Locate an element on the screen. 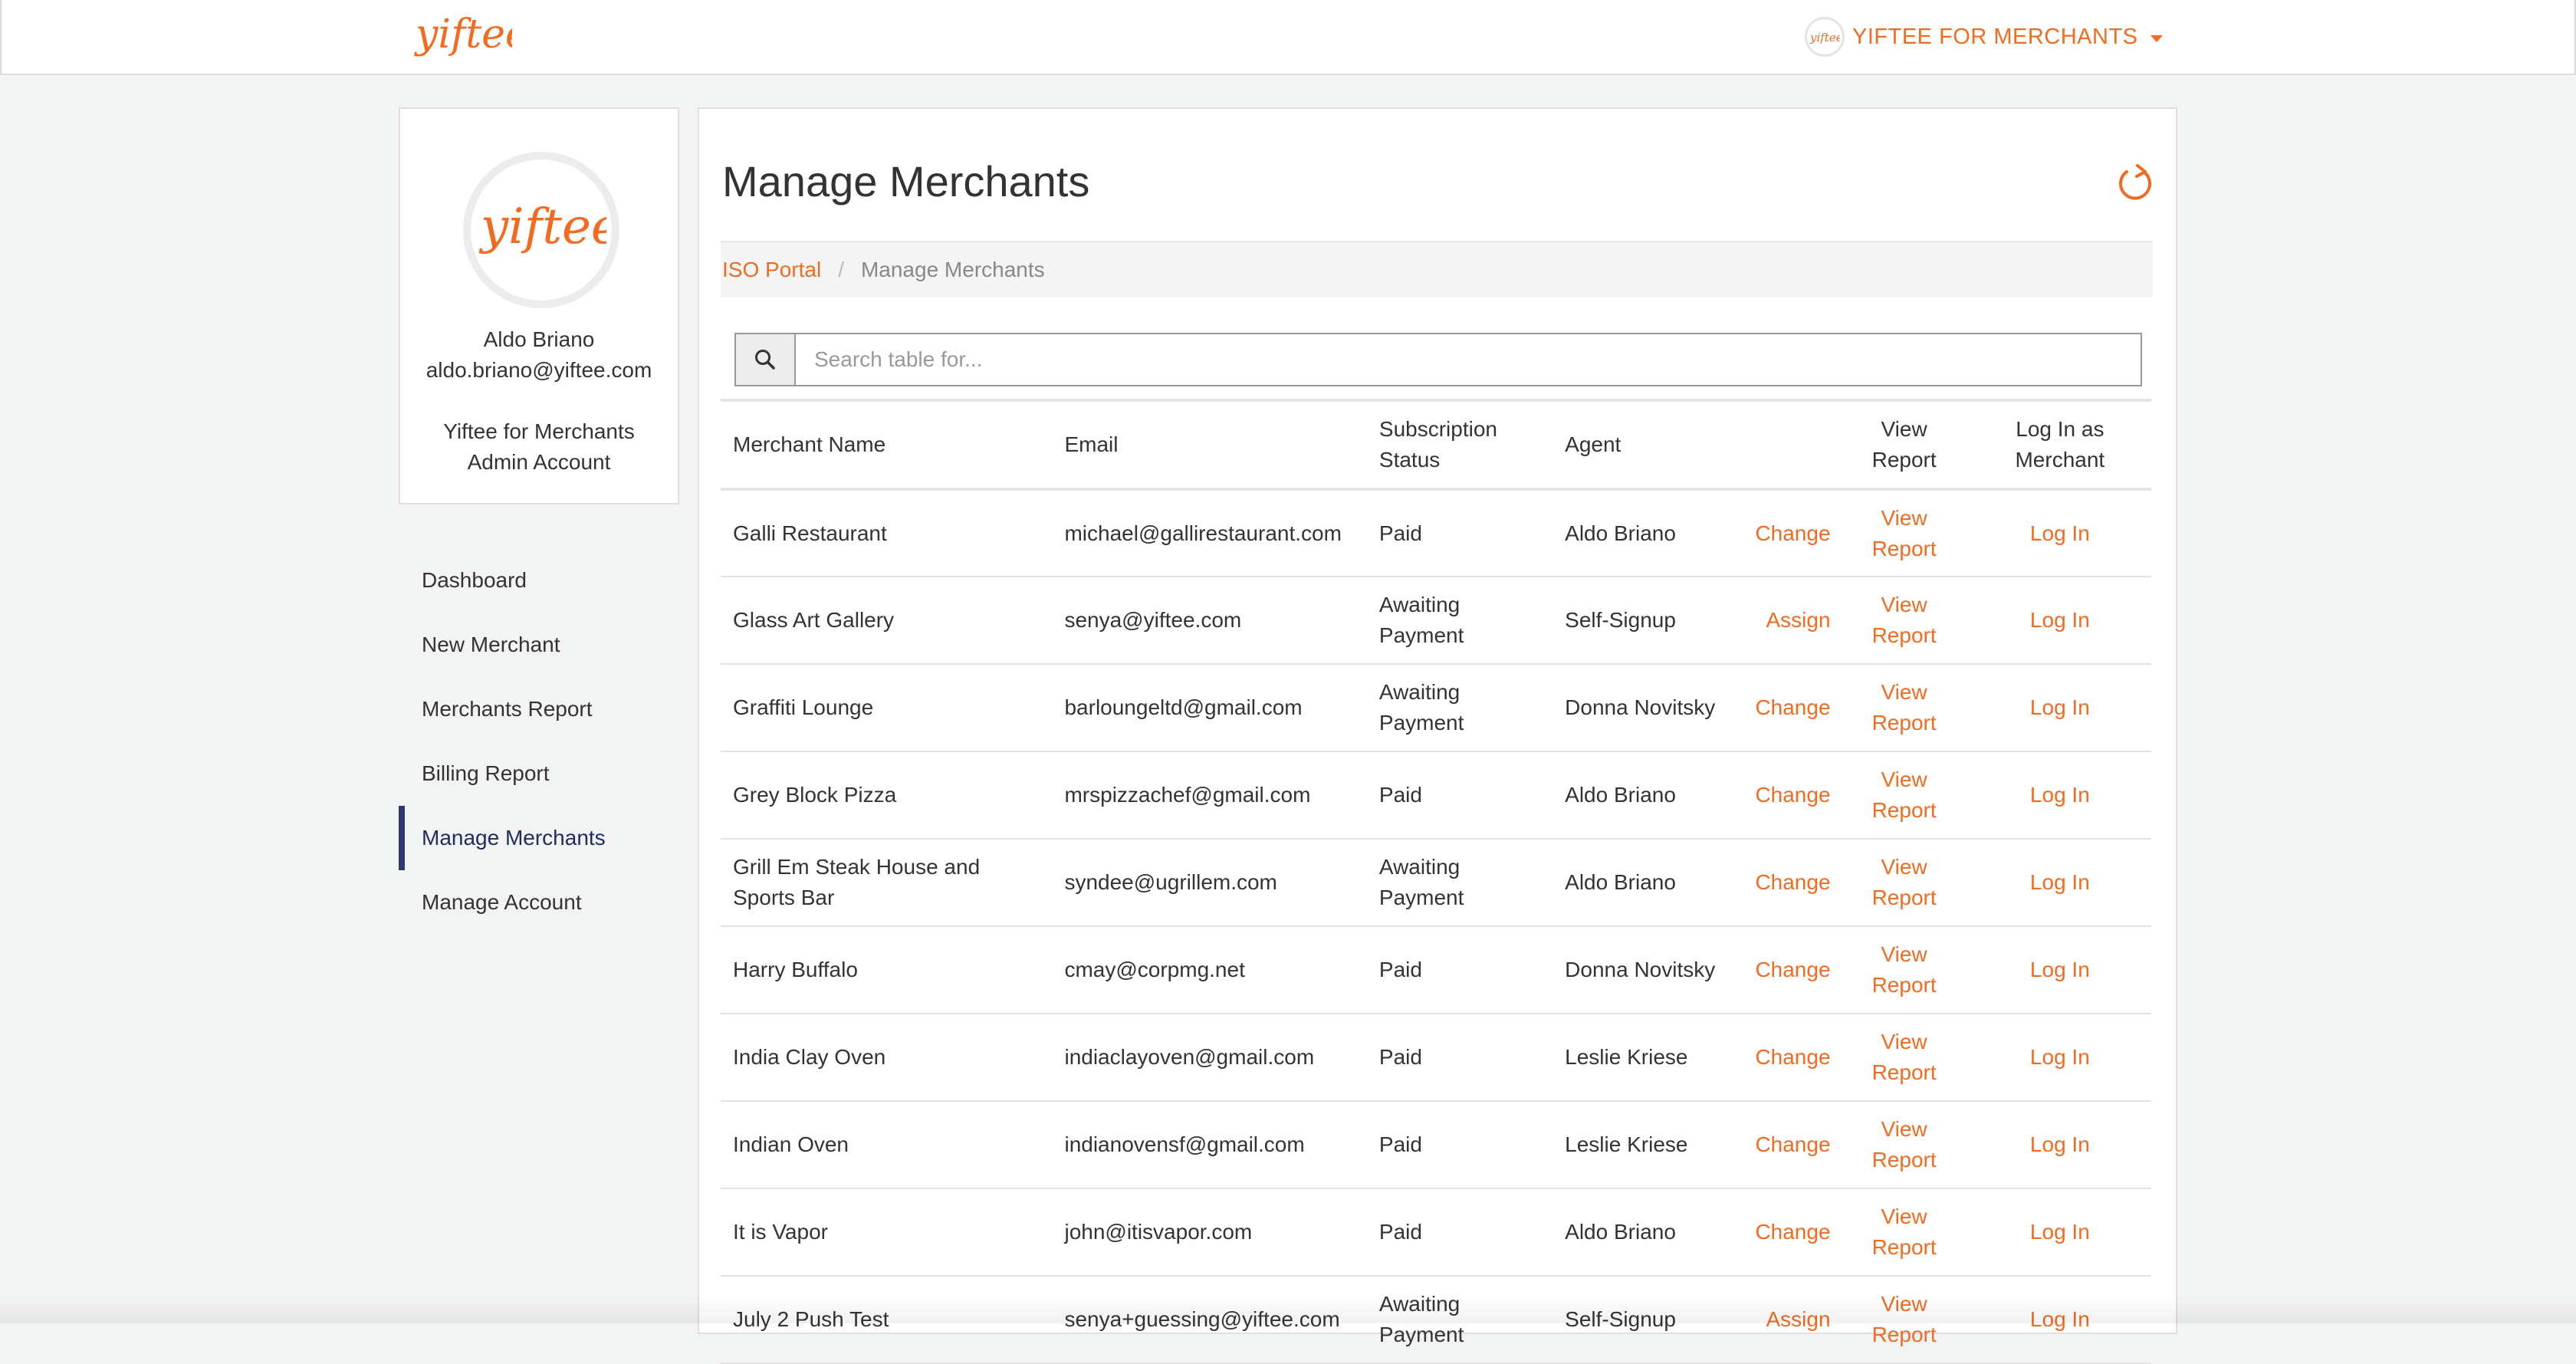  column-header-merchant-name: Merchant Name is located at coordinates (893, 444).